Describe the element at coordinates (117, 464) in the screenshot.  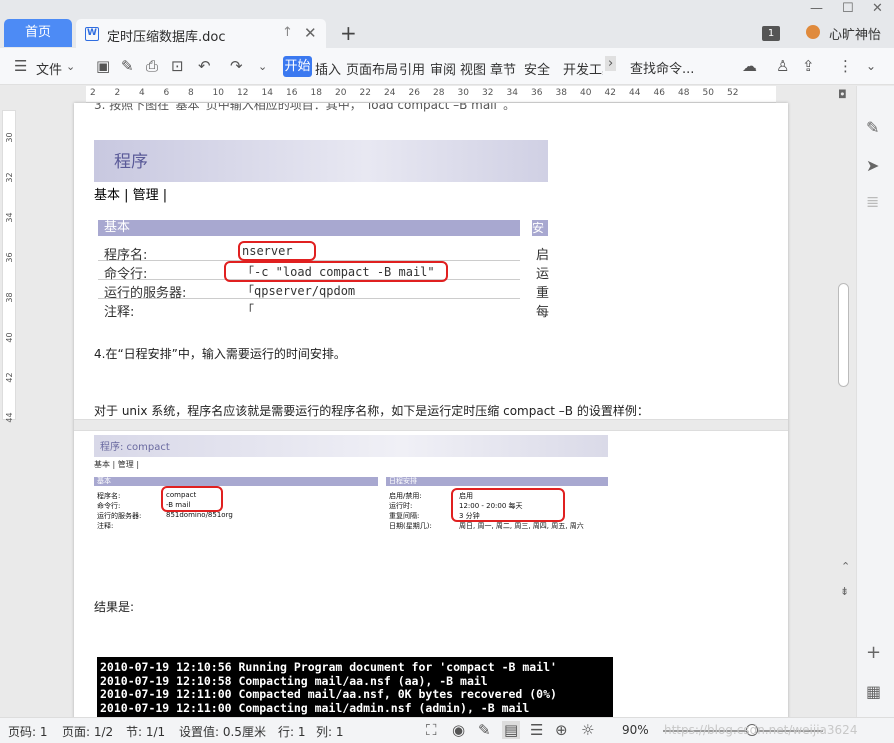
I see `screenshot-tabs: 基本 | 管理 |` at that location.